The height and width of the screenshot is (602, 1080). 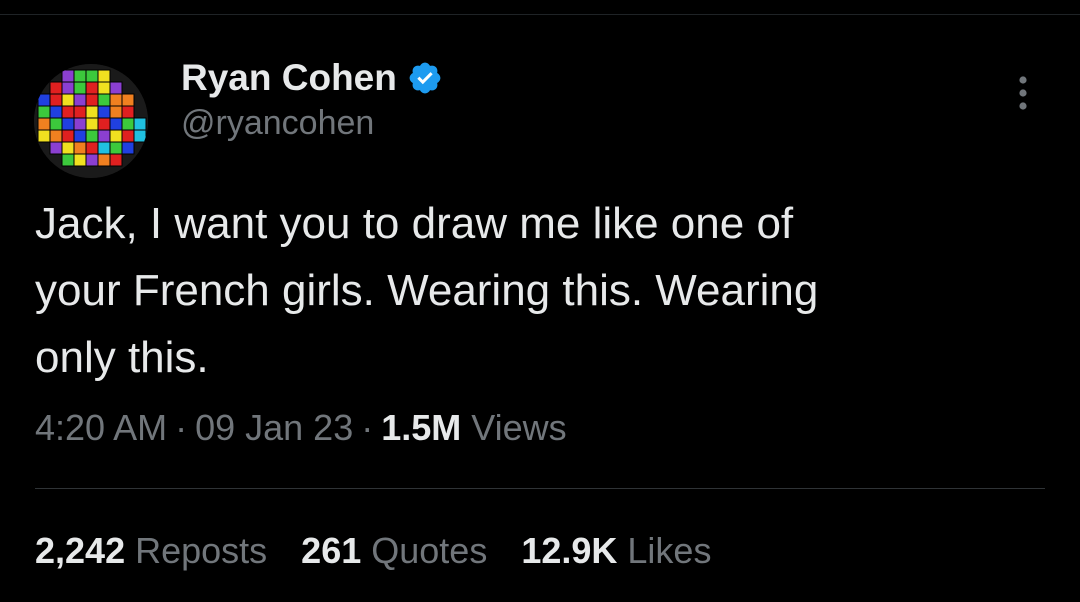 What do you see at coordinates (289, 78) in the screenshot?
I see `author-display-name: Ryan Cohen` at bounding box center [289, 78].